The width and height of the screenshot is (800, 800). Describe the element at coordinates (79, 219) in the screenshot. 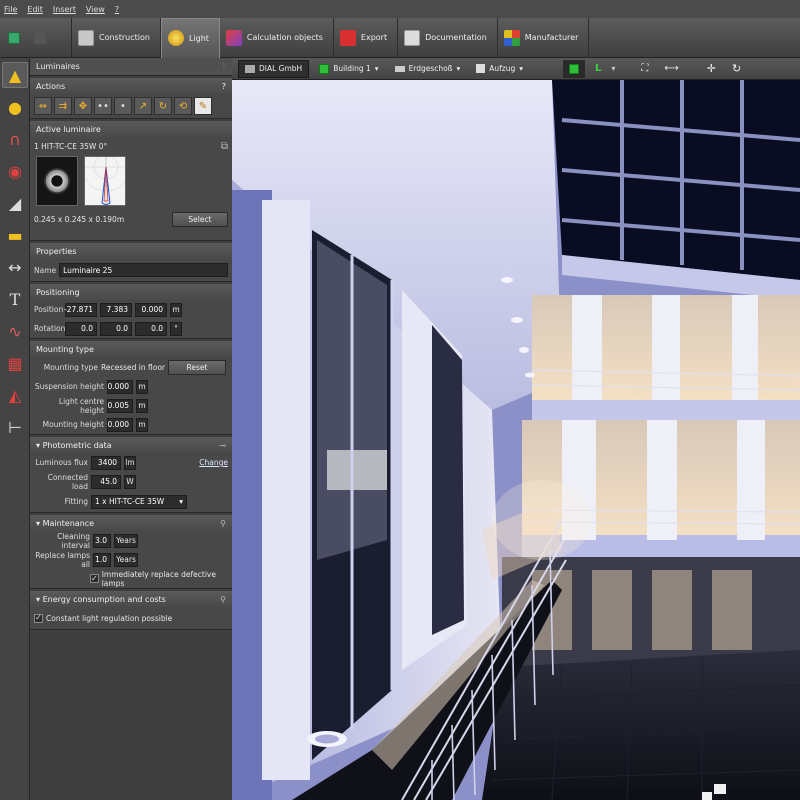

I see `luminaire-dimensions: 0.245 x 0.245 x 0.190m` at that location.